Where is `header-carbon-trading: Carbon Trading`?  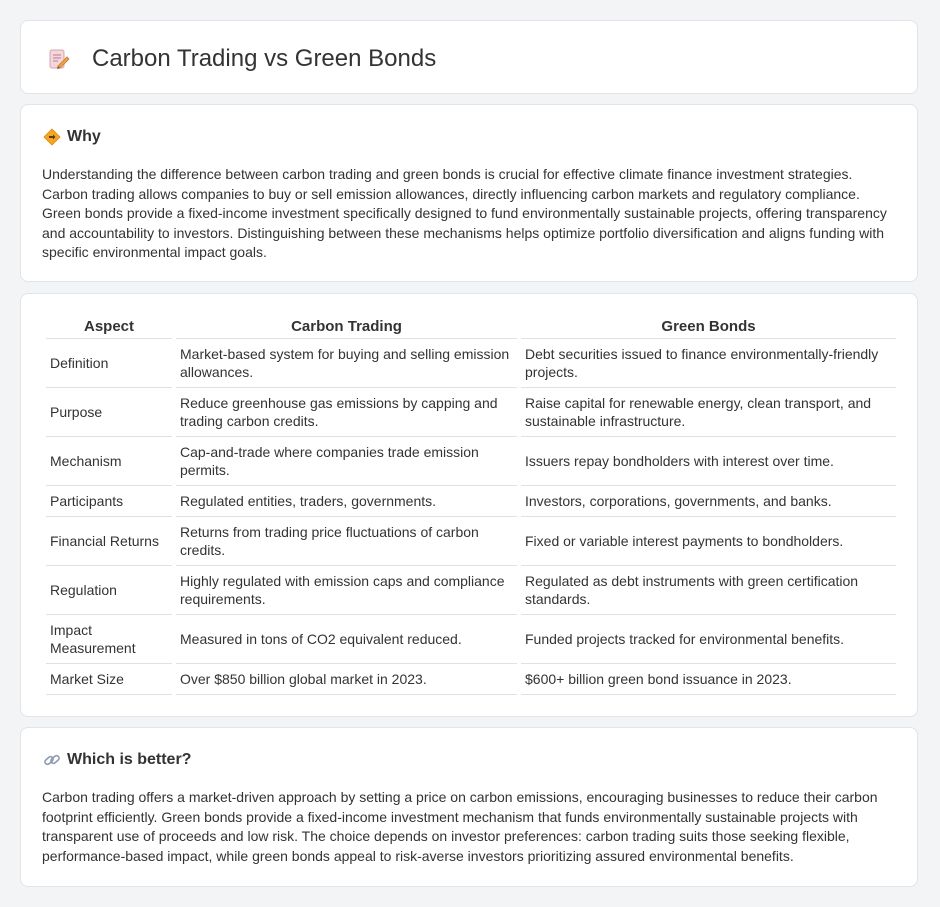
header-carbon-trading: Carbon Trading is located at coordinates (346, 327).